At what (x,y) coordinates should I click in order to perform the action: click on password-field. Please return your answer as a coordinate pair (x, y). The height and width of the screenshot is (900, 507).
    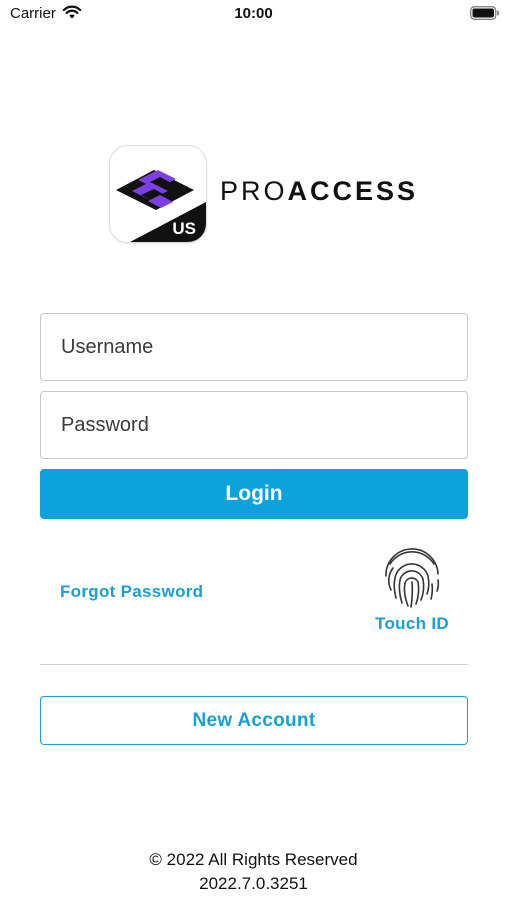
    Looking at the image, I should click on (254, 425).